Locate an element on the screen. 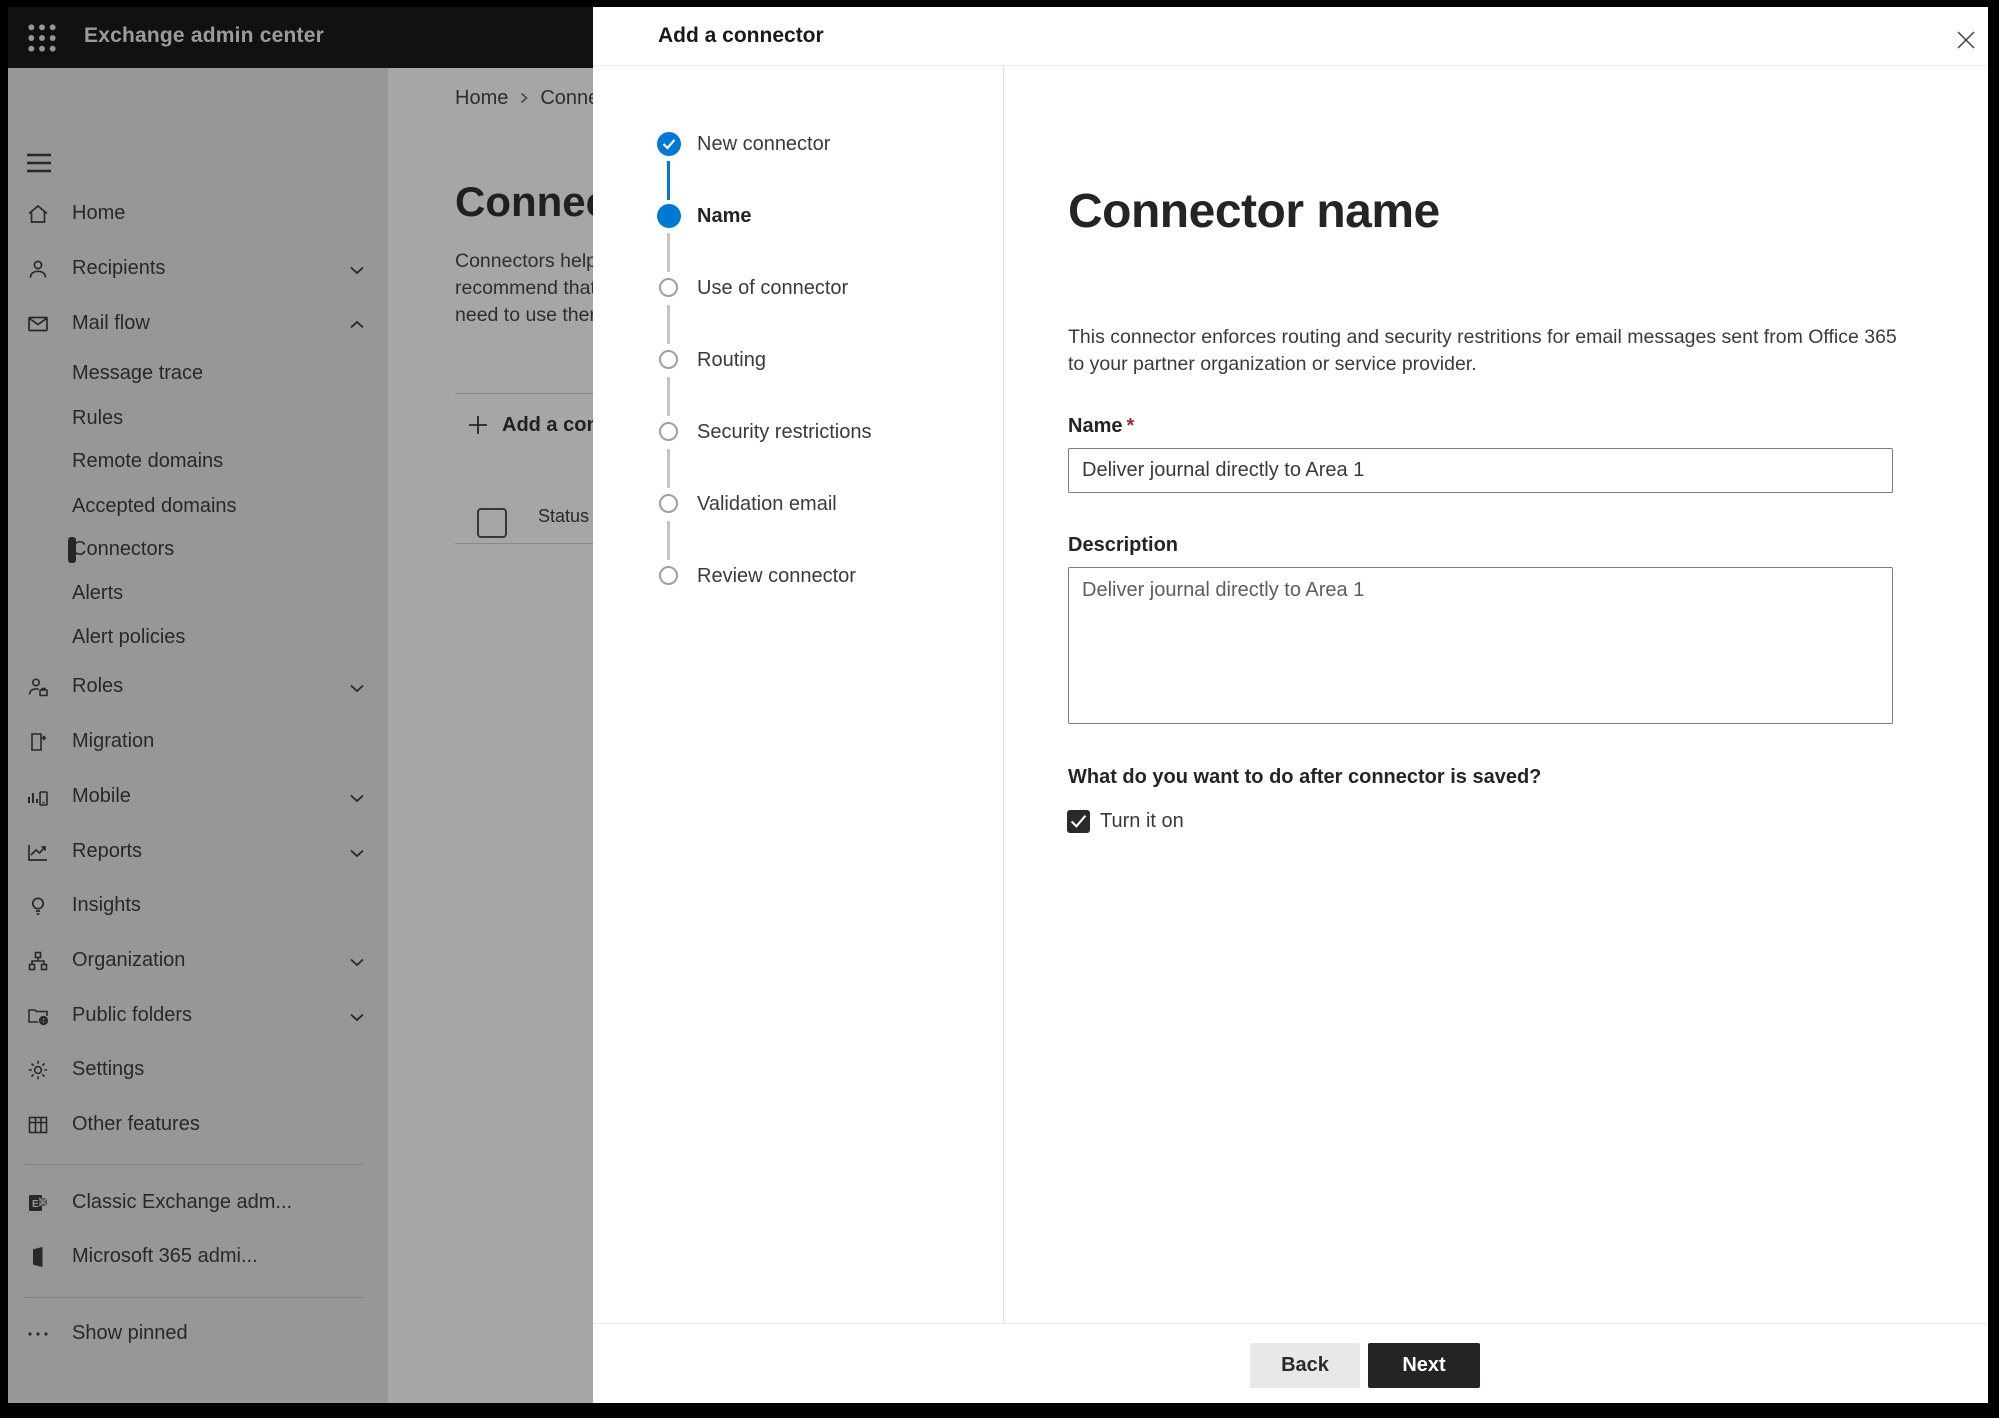 The width and height of the screenshot is (1999, 1418). description-field-label: Description is located at coordinates (1123, 545).